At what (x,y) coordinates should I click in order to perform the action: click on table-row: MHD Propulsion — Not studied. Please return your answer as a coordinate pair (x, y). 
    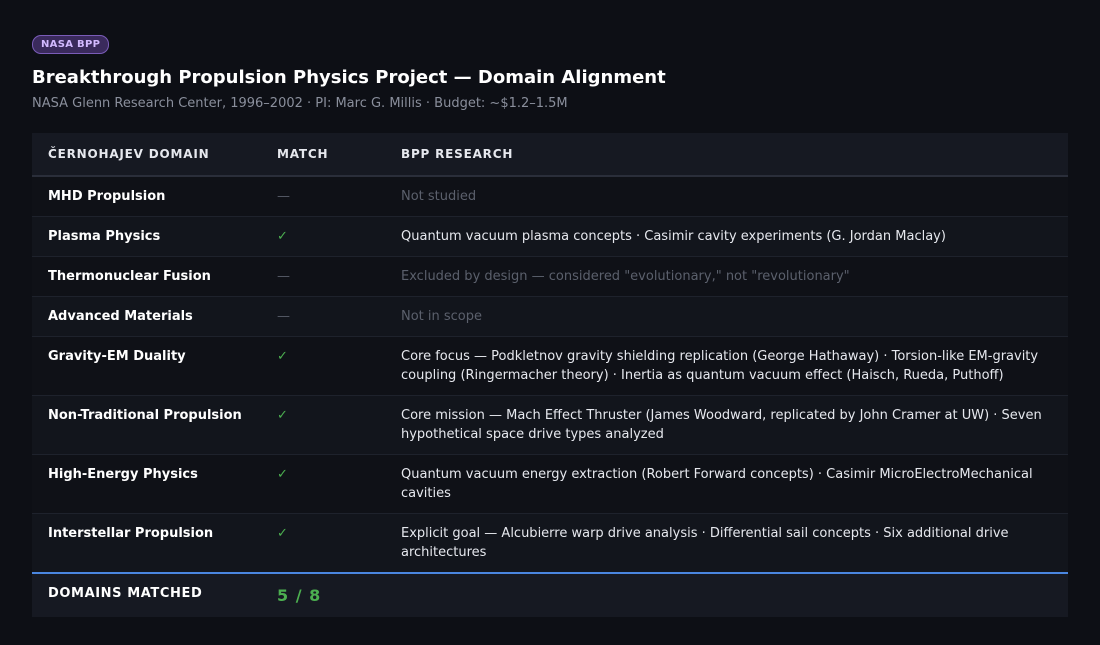
    Looking at the image, I should click on (550, 196).